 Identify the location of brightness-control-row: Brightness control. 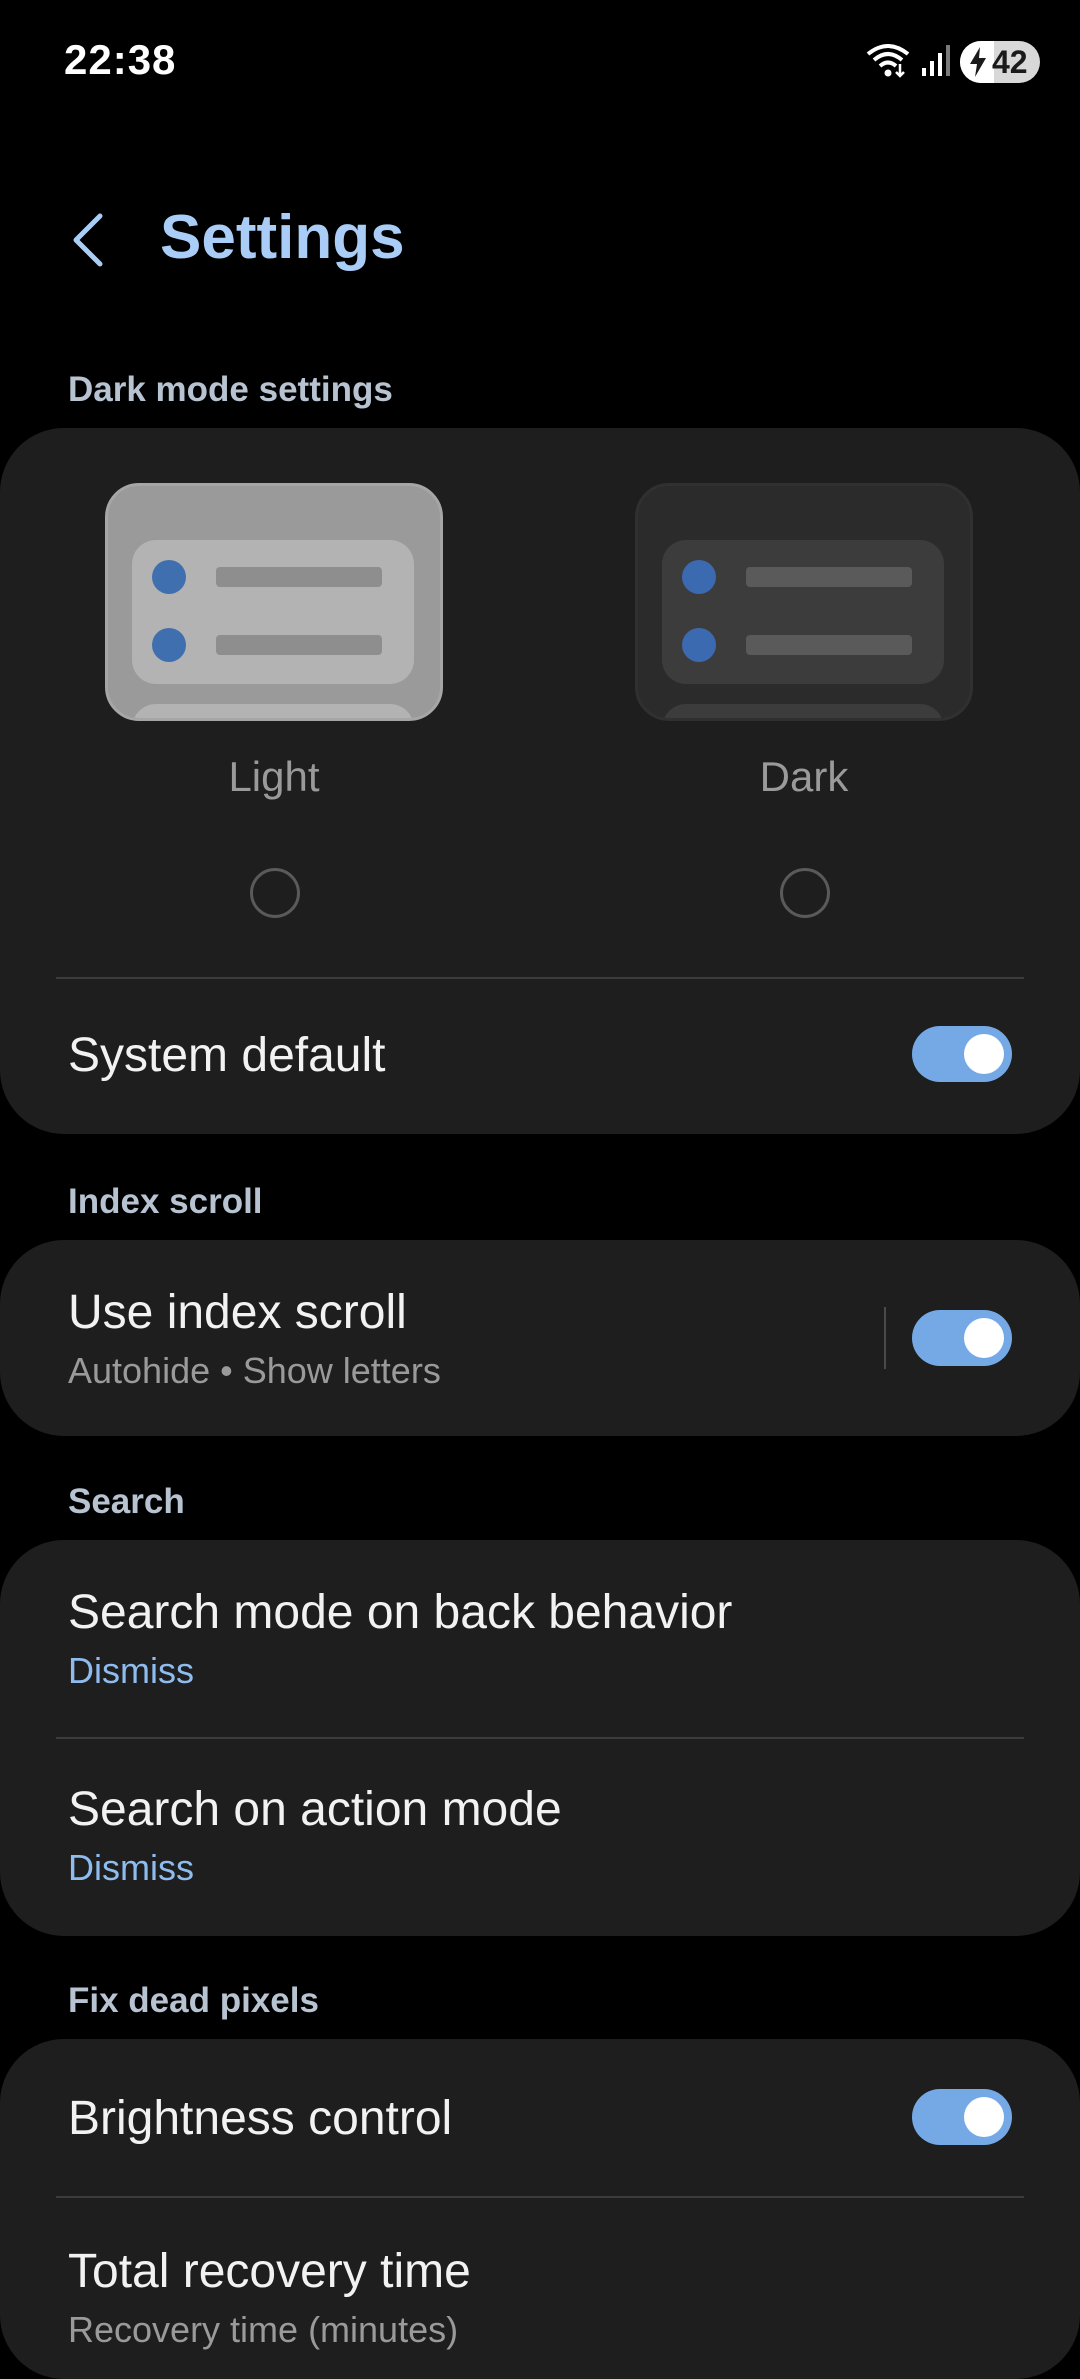
(540, 2118).